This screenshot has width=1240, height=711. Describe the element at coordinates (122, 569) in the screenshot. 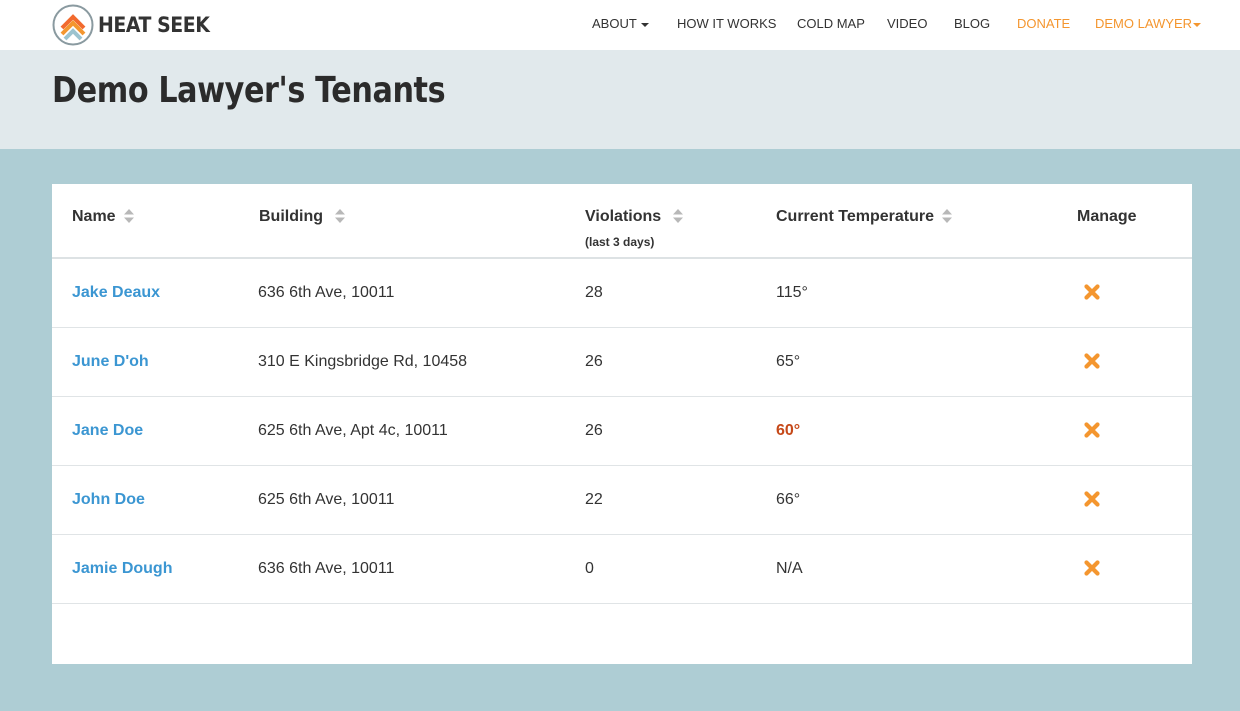

I see `tenant-name-link: Jamie Dough` at that location.